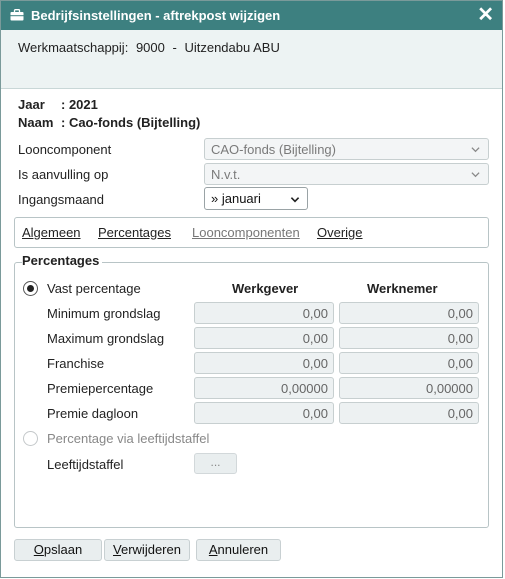 This screenshot has width=505, height=579. What do you see at coordinates (76, 363) in the screenshot?
I see `row-label-franchise: Franchise` at bounding box center [76, 363].